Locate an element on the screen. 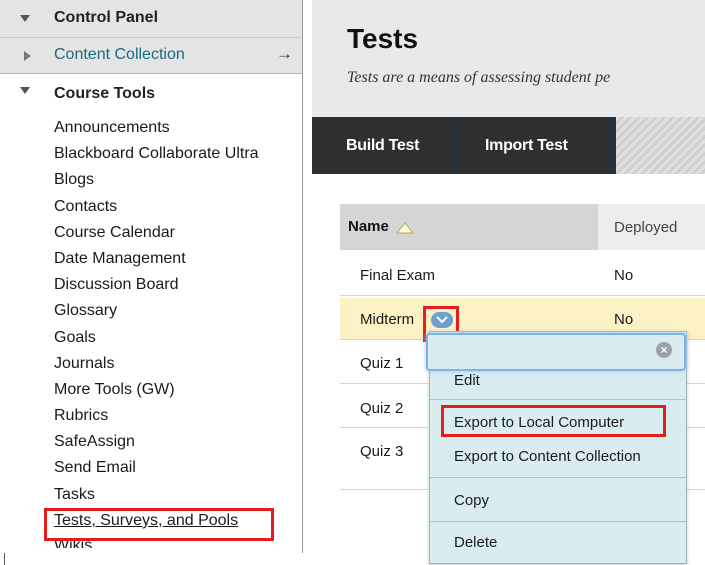  sidebar-item-discussion-board: Discussion Board is located at coordinates (176, 285).